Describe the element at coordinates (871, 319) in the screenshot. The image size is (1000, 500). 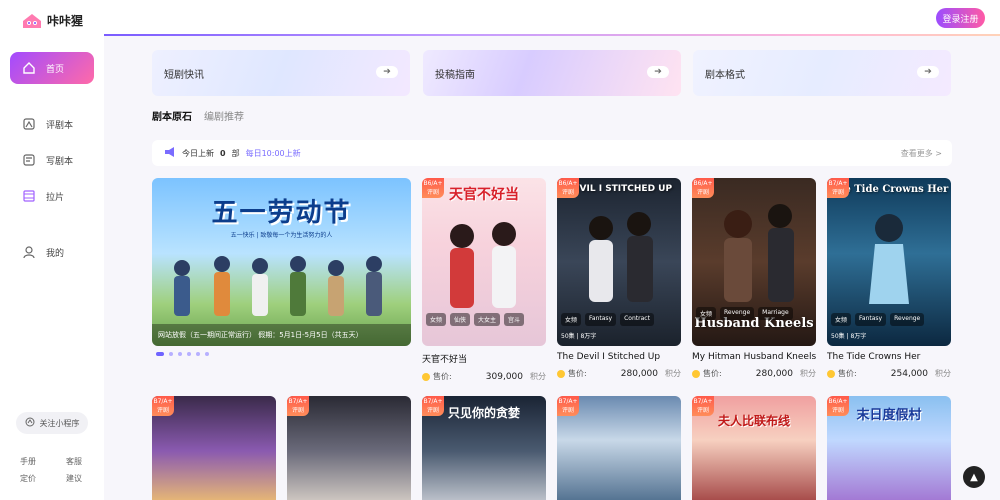
I see `genre-tag: Fantasy` at that location.